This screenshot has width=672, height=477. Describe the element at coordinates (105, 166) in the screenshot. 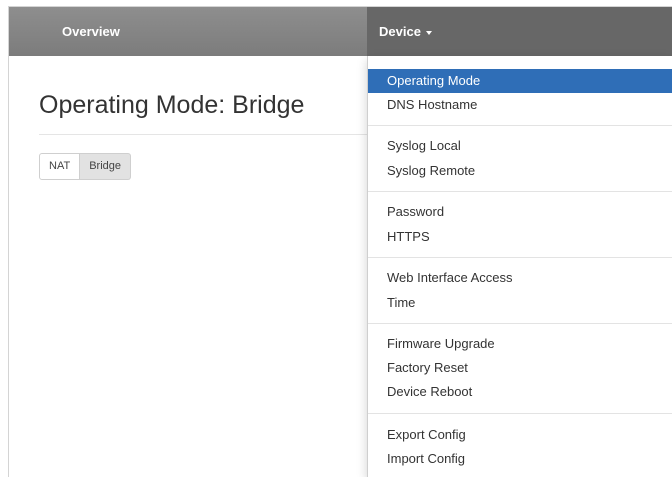

I see `bridge-mode-button: Bridge` at that location.